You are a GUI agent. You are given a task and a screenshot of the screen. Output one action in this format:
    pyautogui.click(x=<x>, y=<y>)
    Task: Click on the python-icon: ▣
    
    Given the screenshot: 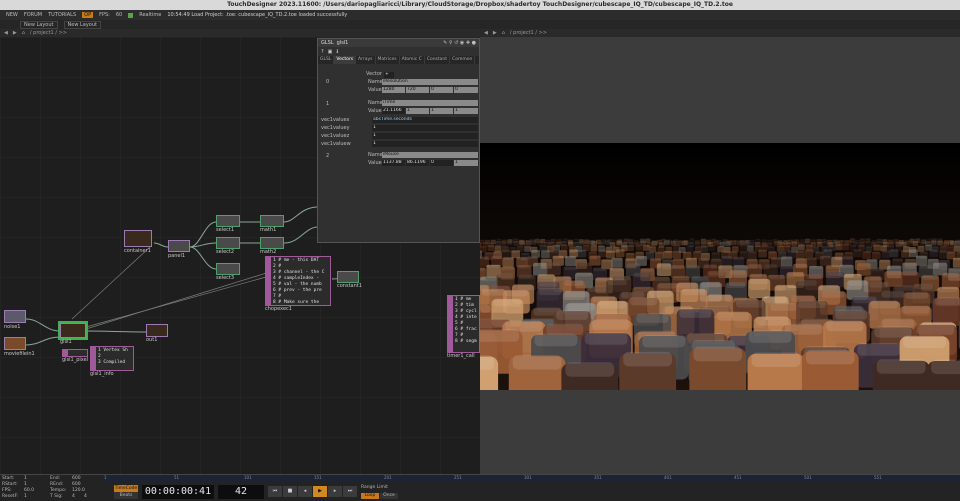 What is the action you would take?
    pyautogui.click(x=330, y=52)
    